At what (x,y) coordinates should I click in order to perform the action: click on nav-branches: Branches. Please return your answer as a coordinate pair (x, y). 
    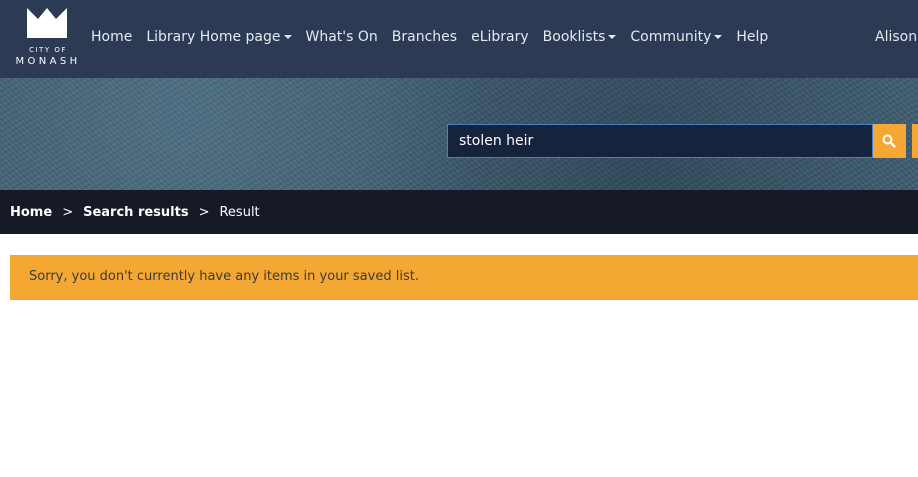
    Looking at the image, I should click on (424, 37).